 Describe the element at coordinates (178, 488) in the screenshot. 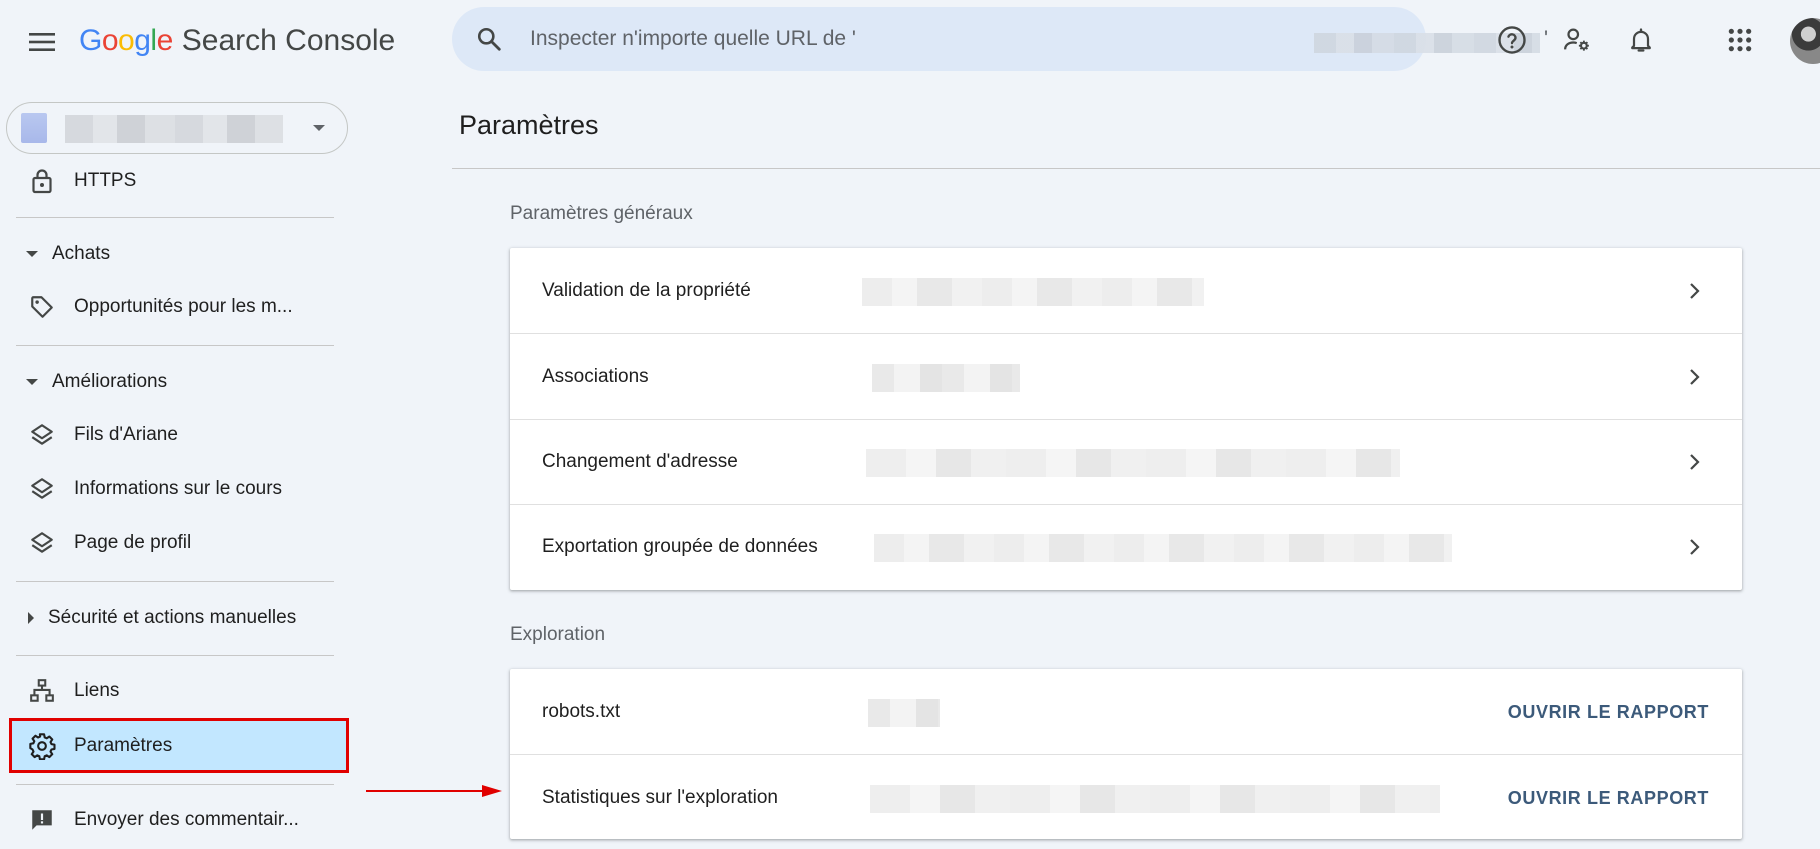

I see `sidebar-item-label: Informations sur le cours` at that location.